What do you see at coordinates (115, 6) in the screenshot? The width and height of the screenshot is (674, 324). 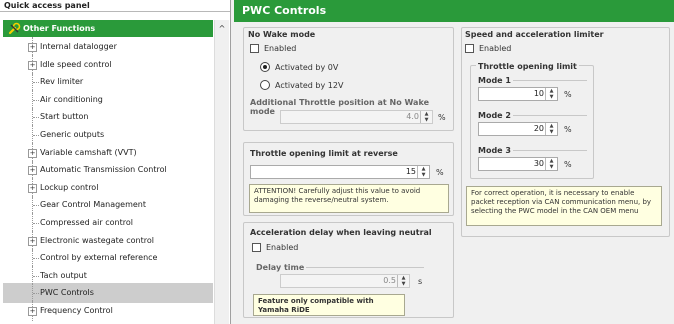 I see `quick-access-panel-title: Quick access panel` at bounding box center [115, 6].